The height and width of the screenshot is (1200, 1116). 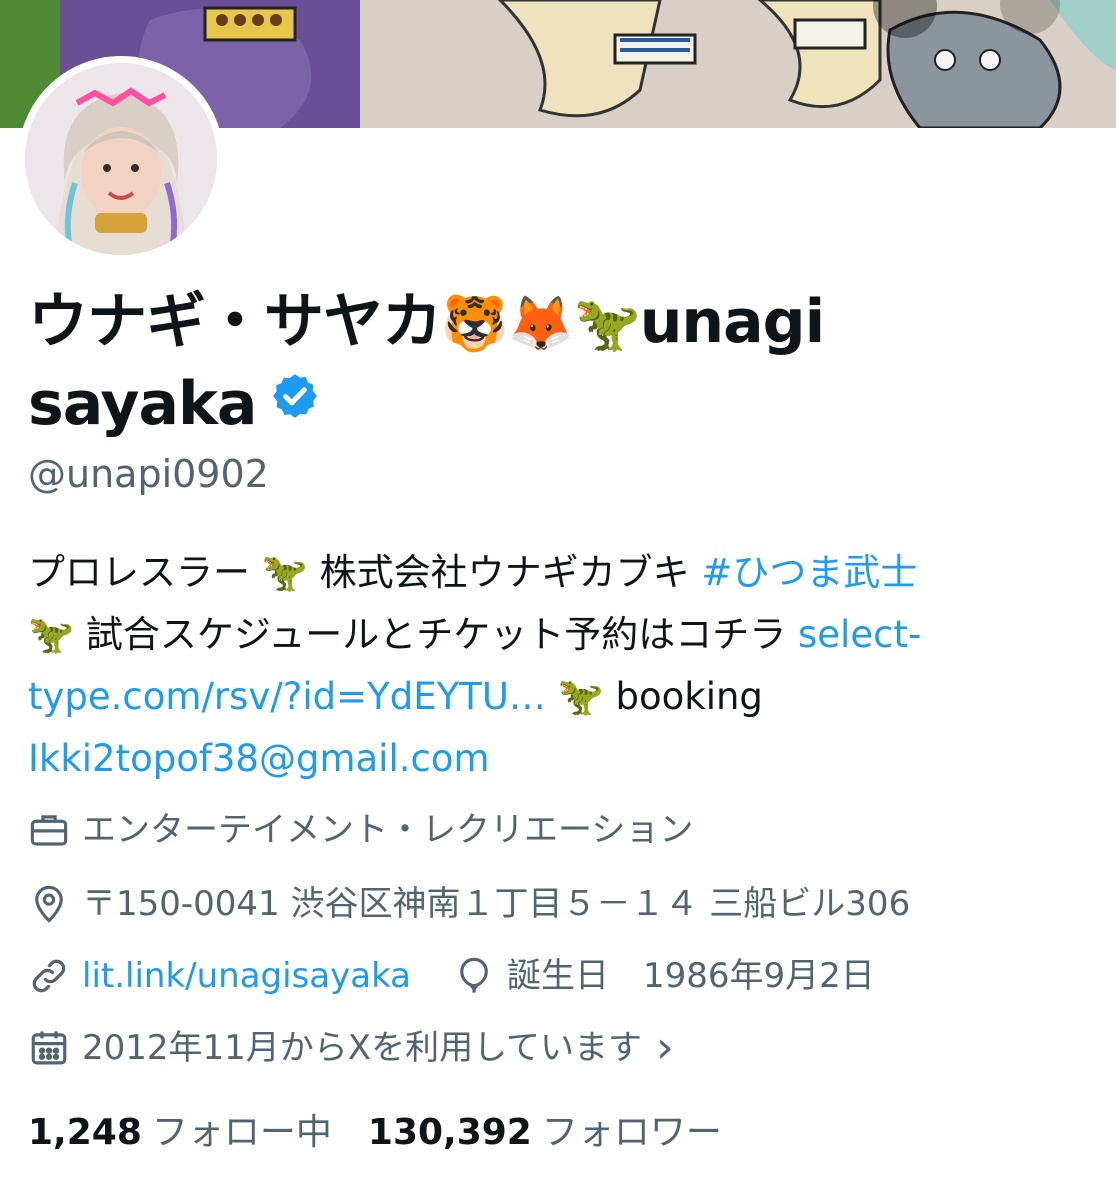 What do you see at coordinates (49, 976) in the screenshot?
I see `link-icon` at bounding box center [49, 976].